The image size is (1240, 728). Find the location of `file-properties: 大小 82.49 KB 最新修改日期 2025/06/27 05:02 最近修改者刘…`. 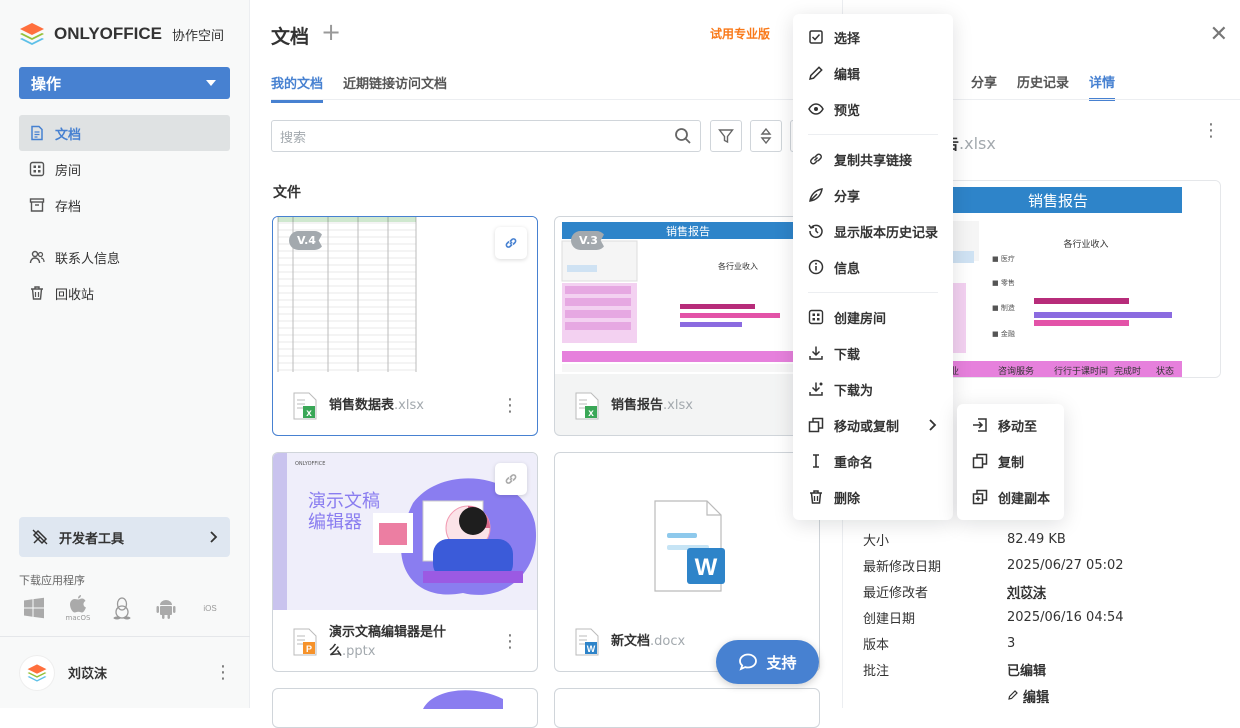

file-properties: 大小 82.49 KB 最新修改日期 2025/06/27 05:02 最近修改者刘… is located at coordinates (1043, 617).